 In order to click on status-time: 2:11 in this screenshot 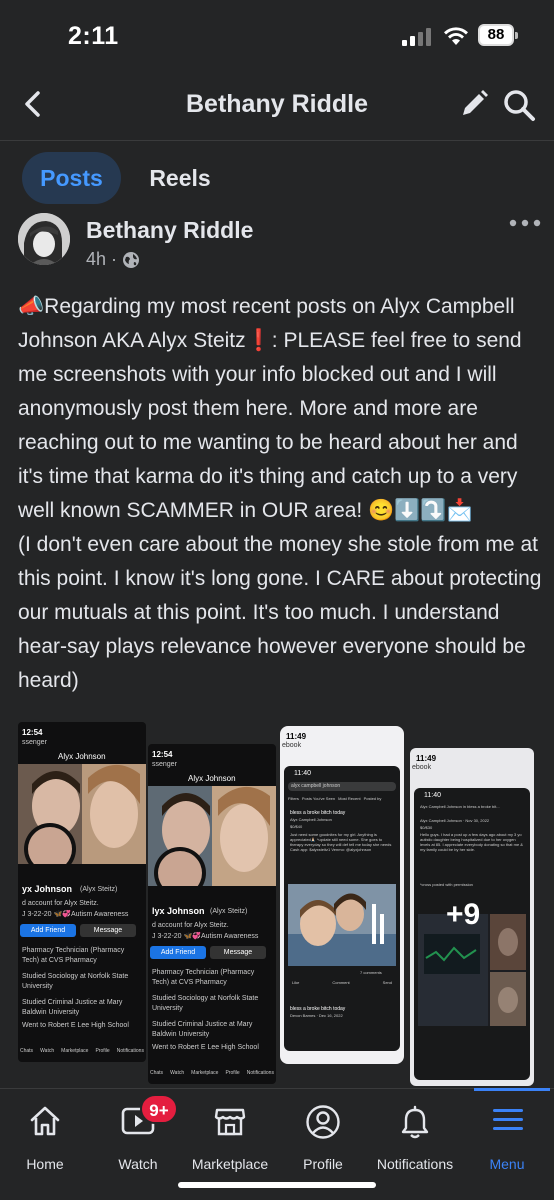, I will do `click(93, 36)`.